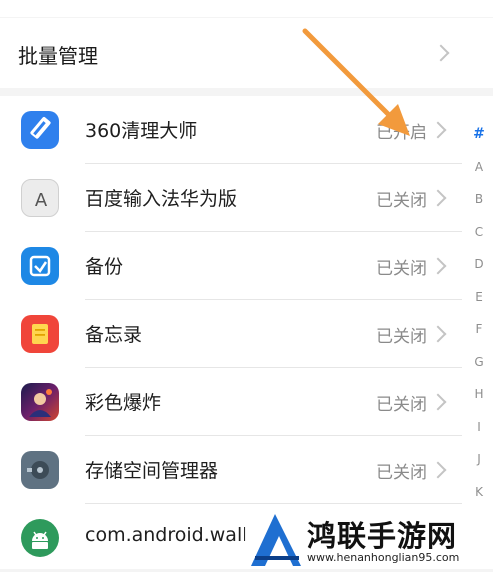 This screenshot has width=493, height=572. Describe the element at coordinates (356, 82) in the screenshot. I see `annotation-arrow-icon` at that location.